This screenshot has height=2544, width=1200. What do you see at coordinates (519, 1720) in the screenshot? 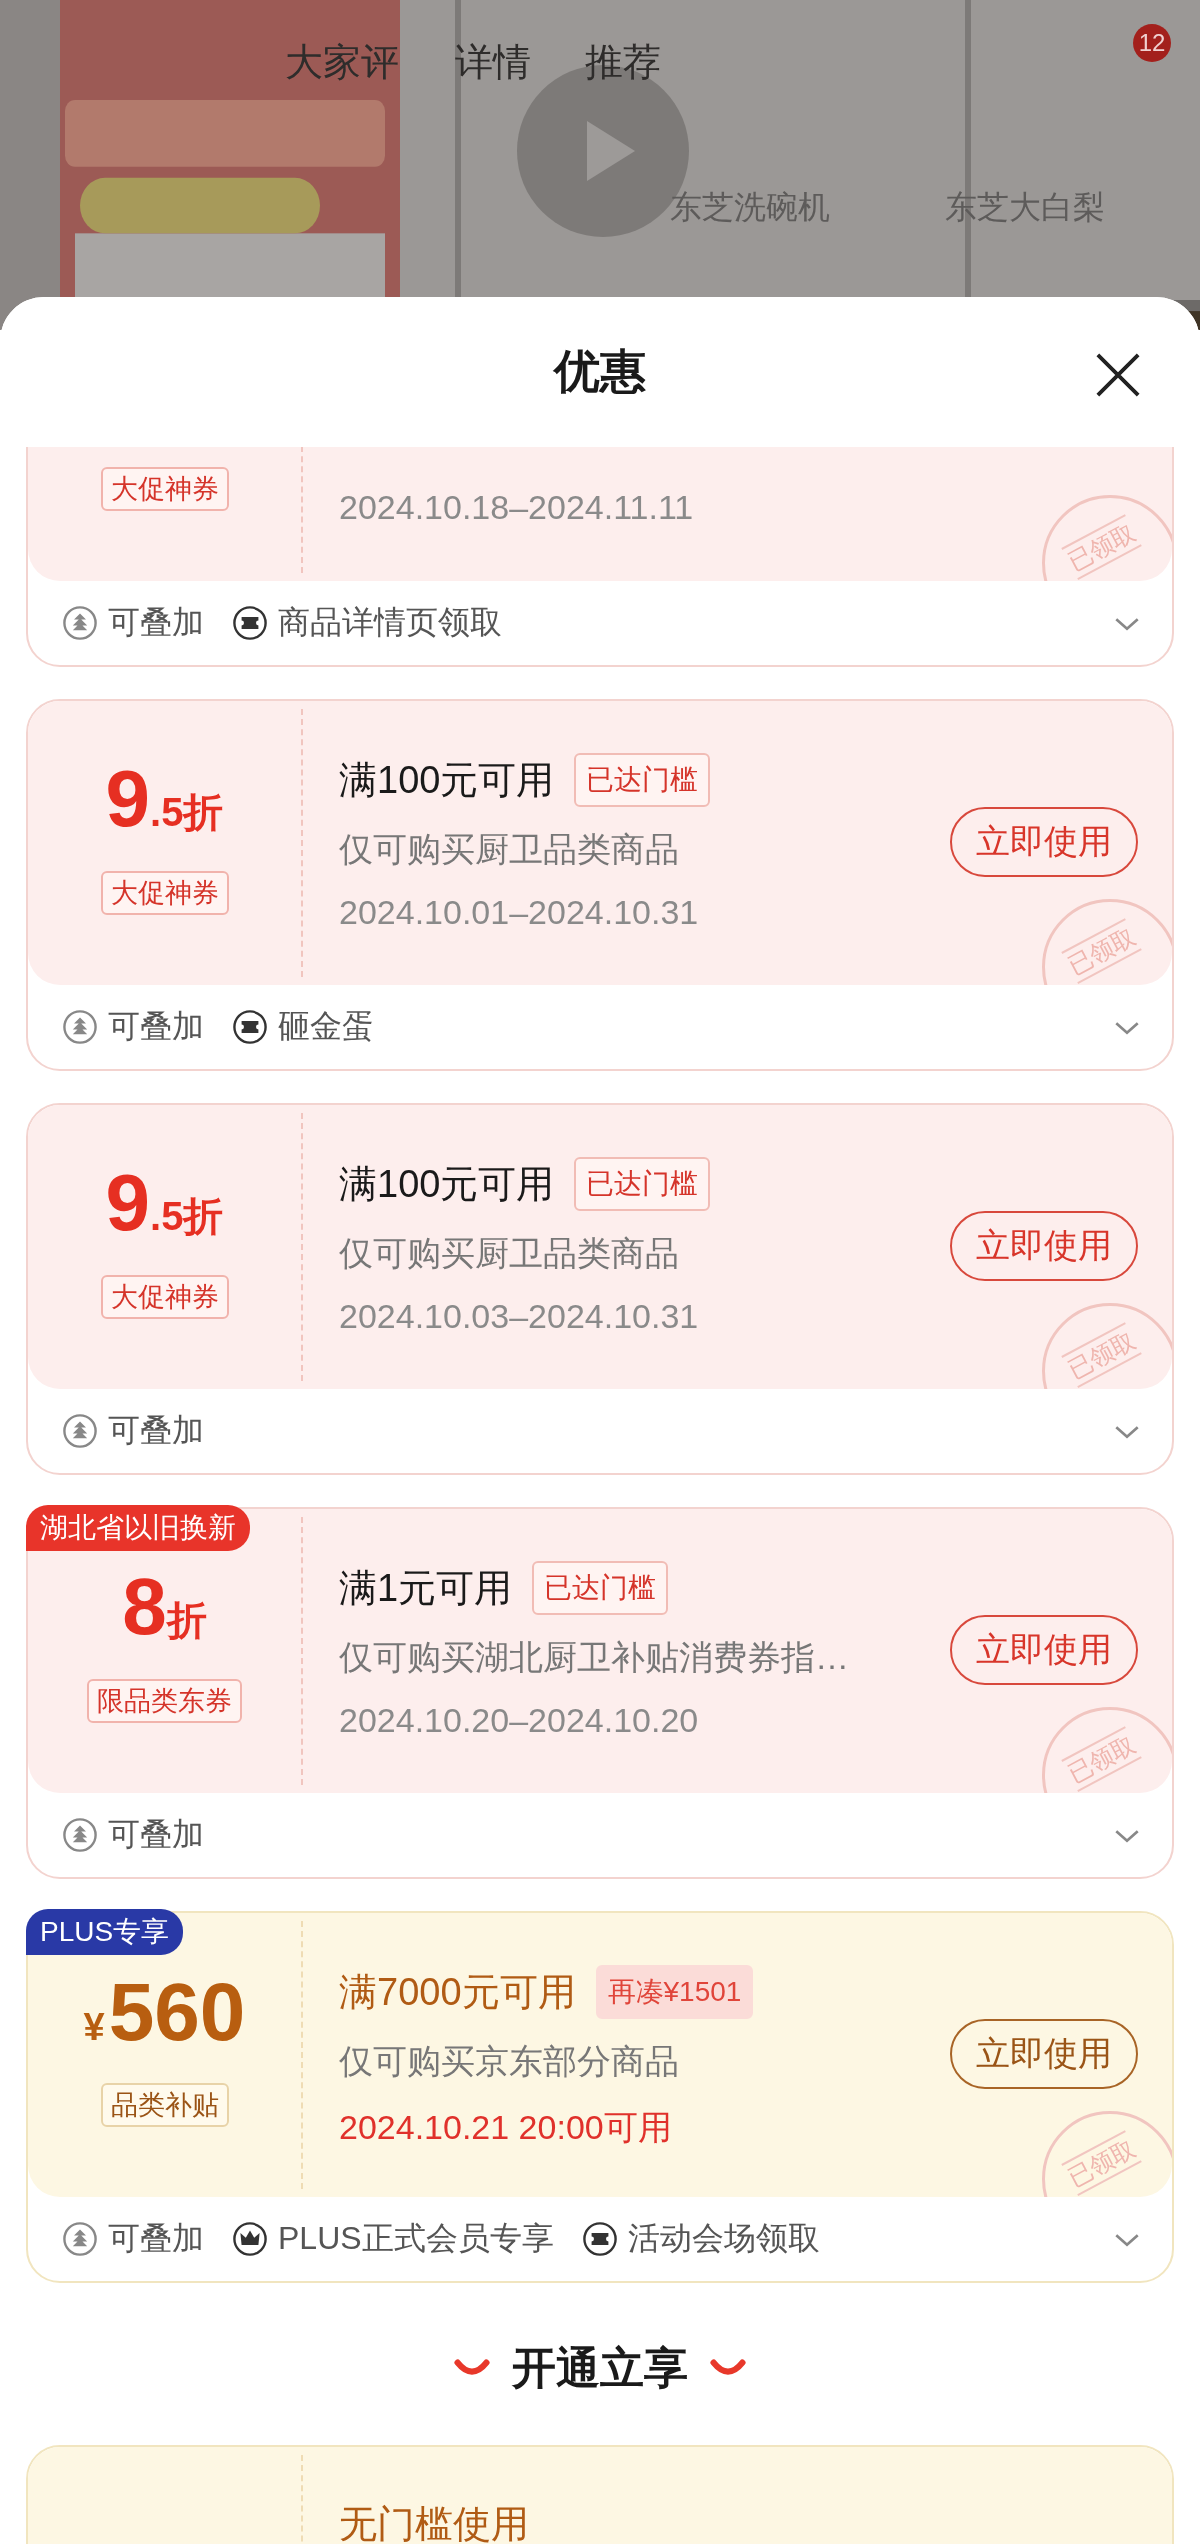
I see `validity-date: 2024.10.20–2024.10.20` at bounding box center [519, 1720].